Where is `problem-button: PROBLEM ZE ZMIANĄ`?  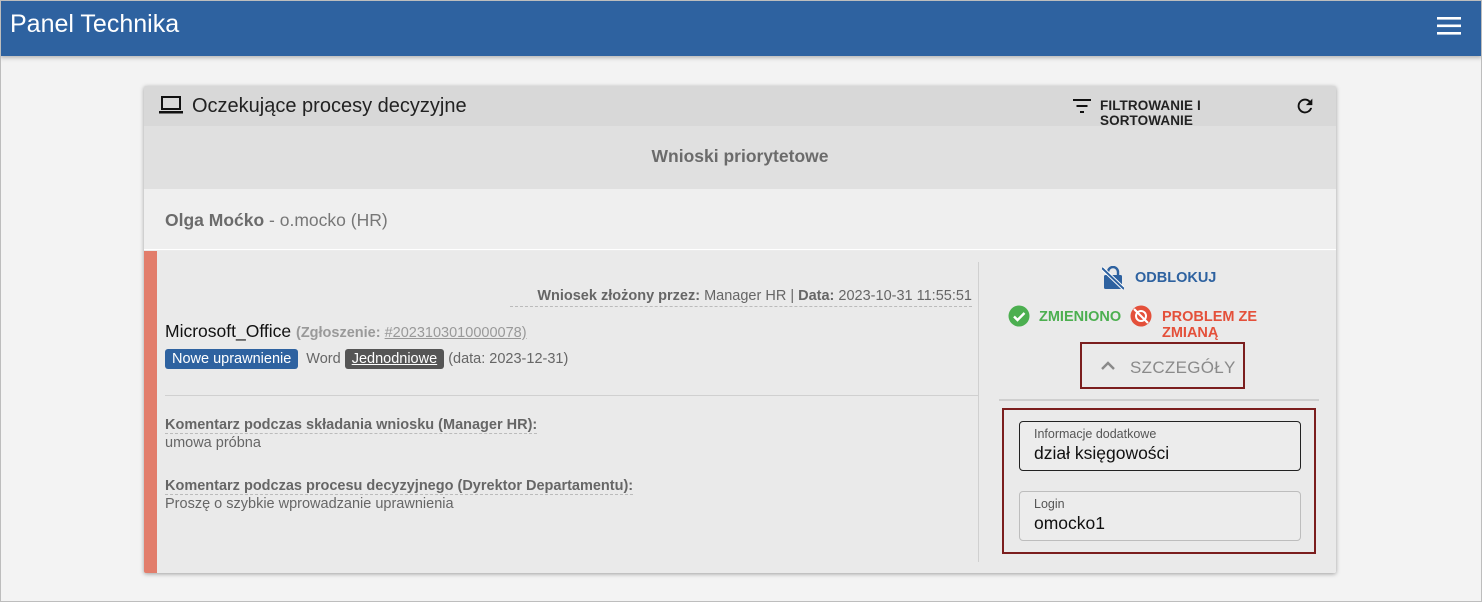 problem-button: PROBLEM ZE ZMIANĄ is located at coordinates (1223, 323).